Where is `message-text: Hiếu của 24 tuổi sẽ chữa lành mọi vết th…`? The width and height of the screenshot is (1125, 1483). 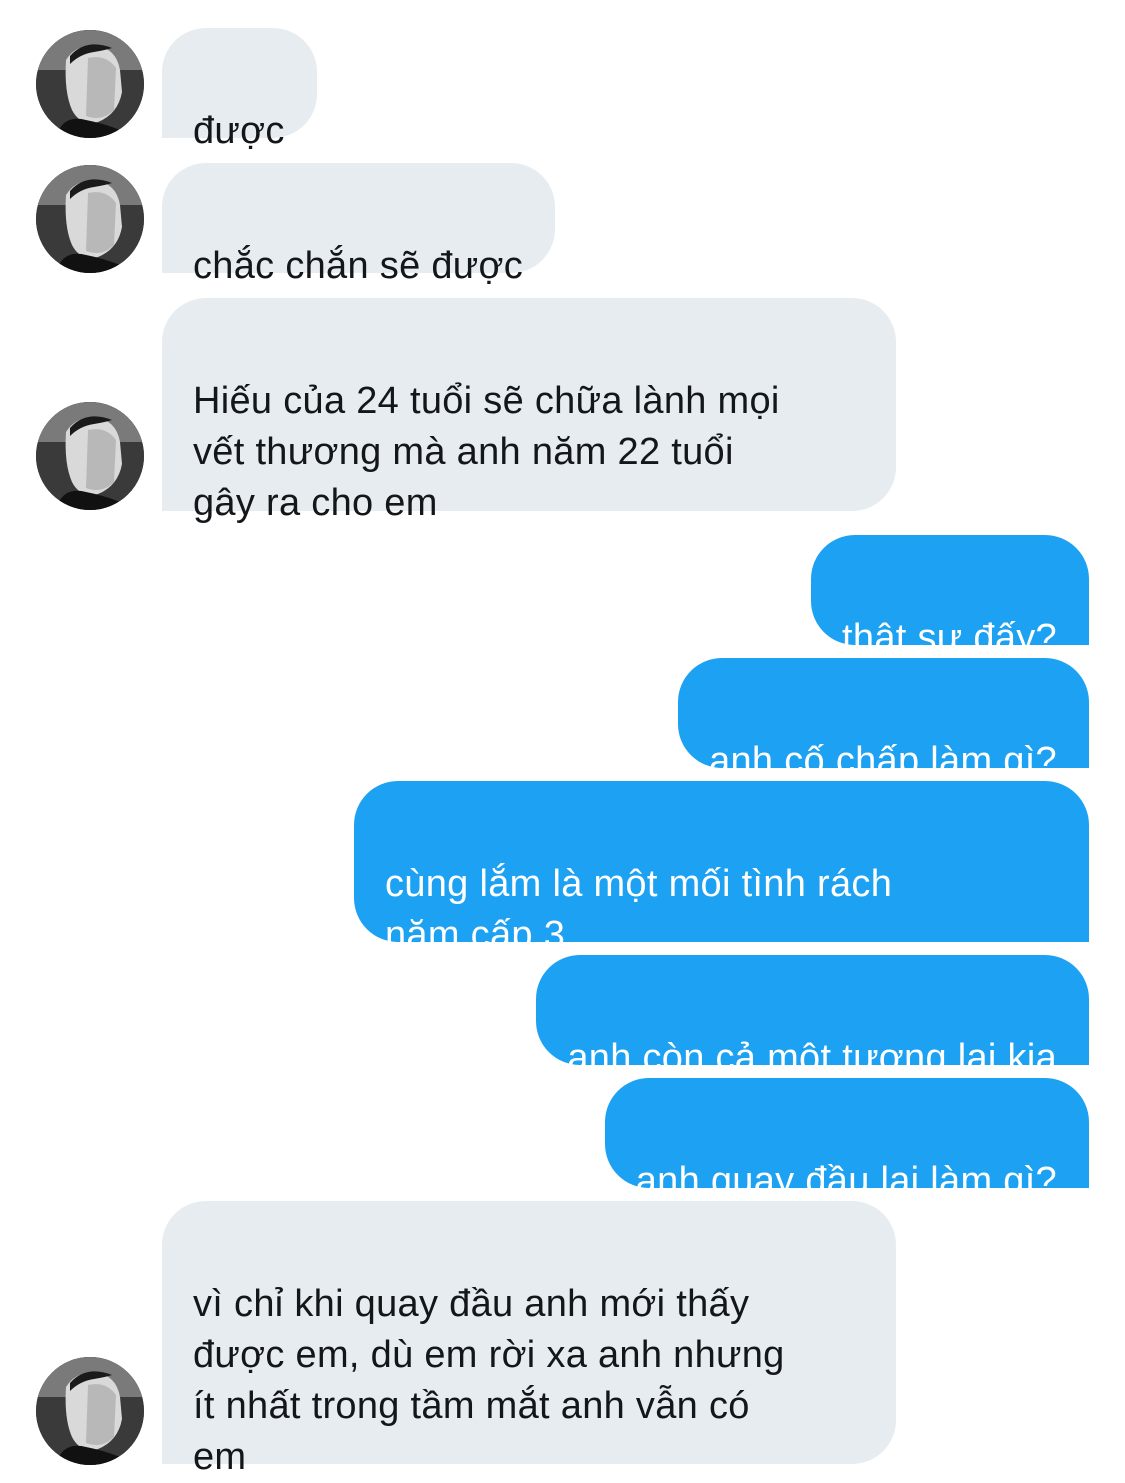
message-text: Hiếu của 24 tuổi sẽ chữa lành mọi vết th… is located at coordinates (486, 452).